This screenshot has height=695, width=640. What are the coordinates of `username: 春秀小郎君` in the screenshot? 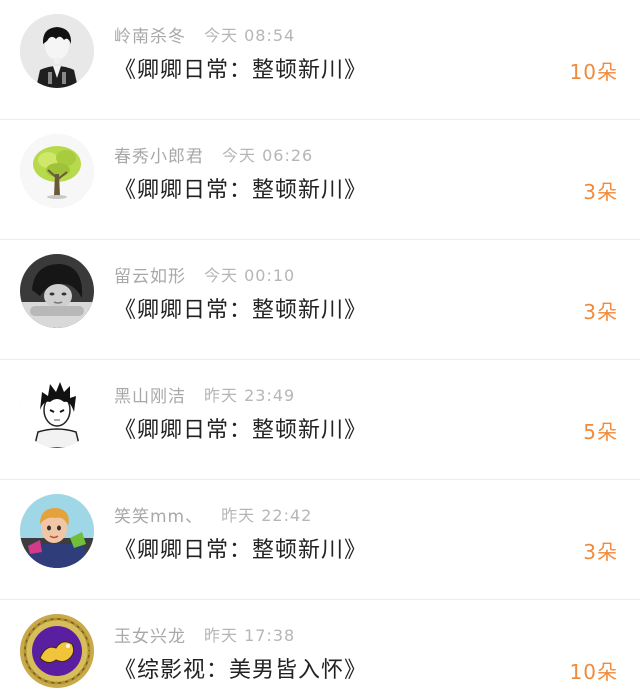 It's located at (159, 154).